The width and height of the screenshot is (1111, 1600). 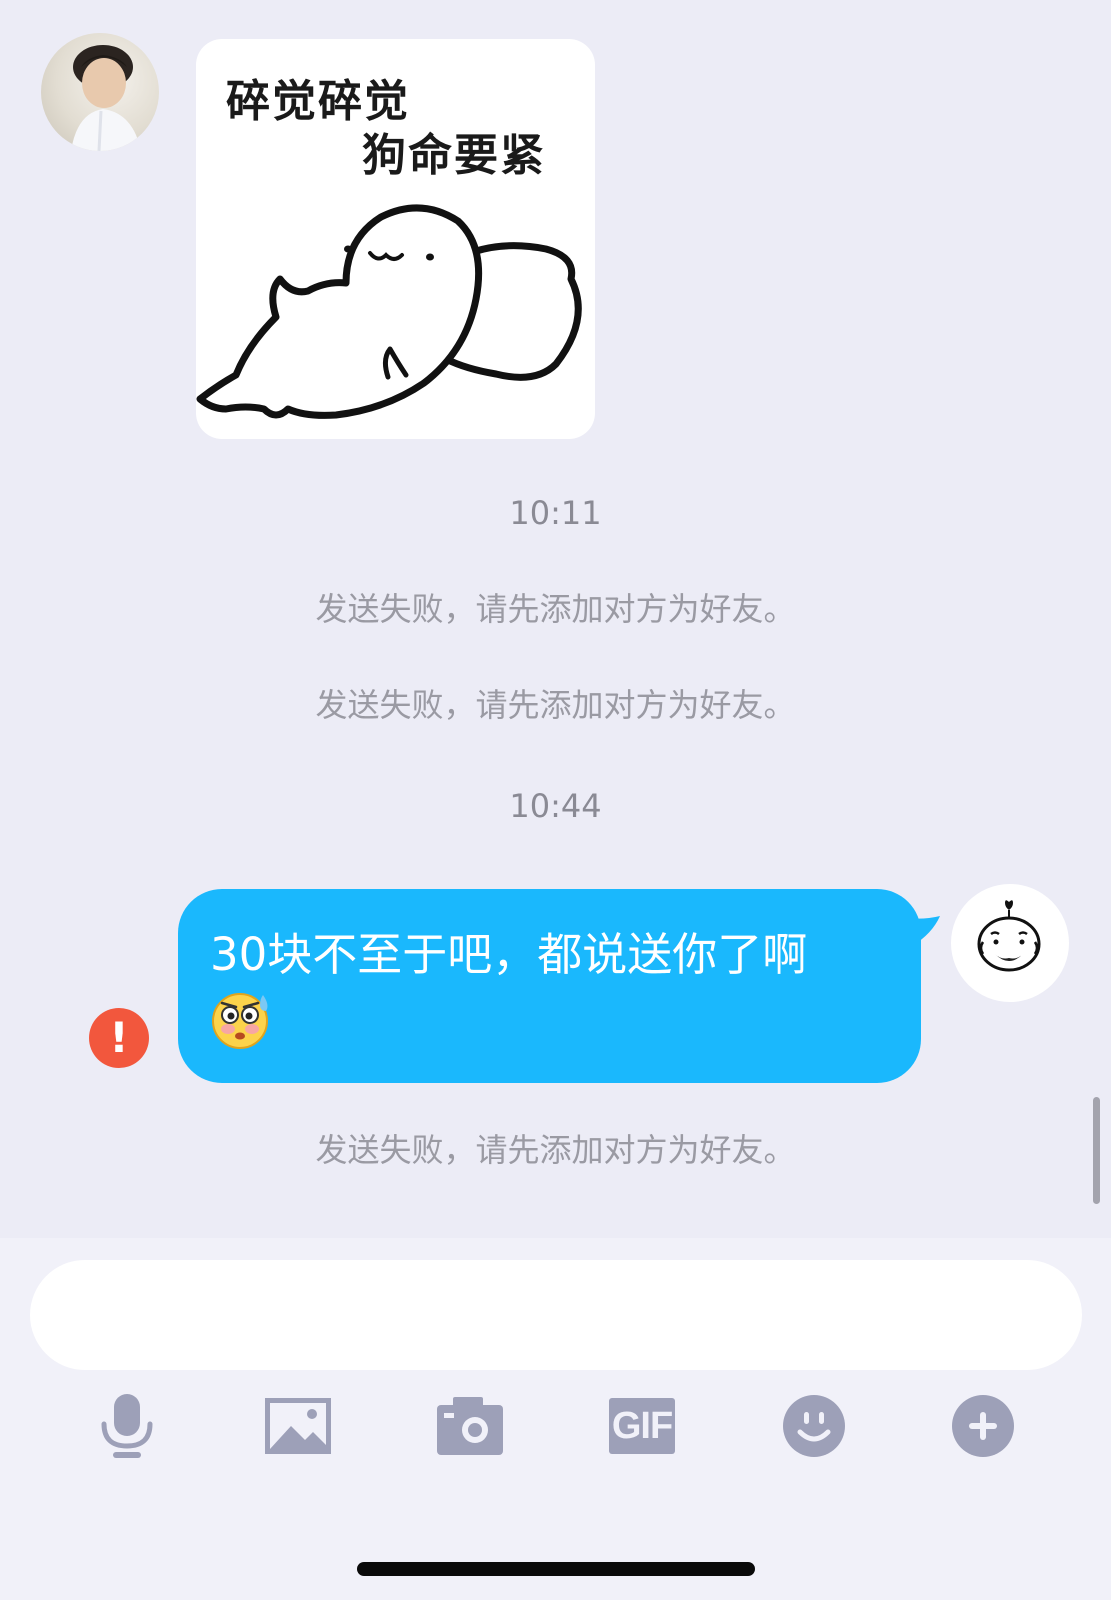 What do you see at coordinates (240, 1021) in the screenshot?
I see `flushed-sweat-emoji-icon` at bounding box center [240, 1021].